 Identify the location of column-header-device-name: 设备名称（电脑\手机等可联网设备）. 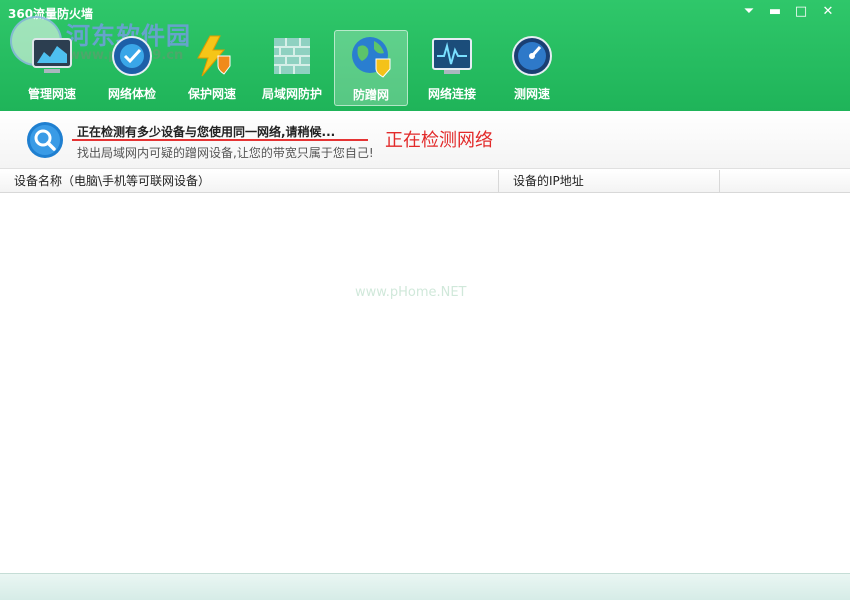
(249, 181).